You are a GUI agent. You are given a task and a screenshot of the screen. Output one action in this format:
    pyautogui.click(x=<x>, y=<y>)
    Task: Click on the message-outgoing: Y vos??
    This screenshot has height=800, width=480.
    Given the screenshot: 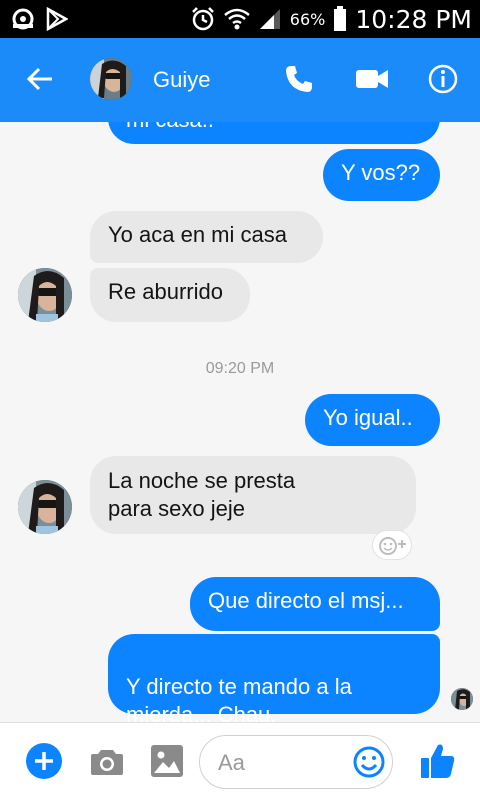 What is the action you would take?
    pyautogui.click(x=381, y=175)
    